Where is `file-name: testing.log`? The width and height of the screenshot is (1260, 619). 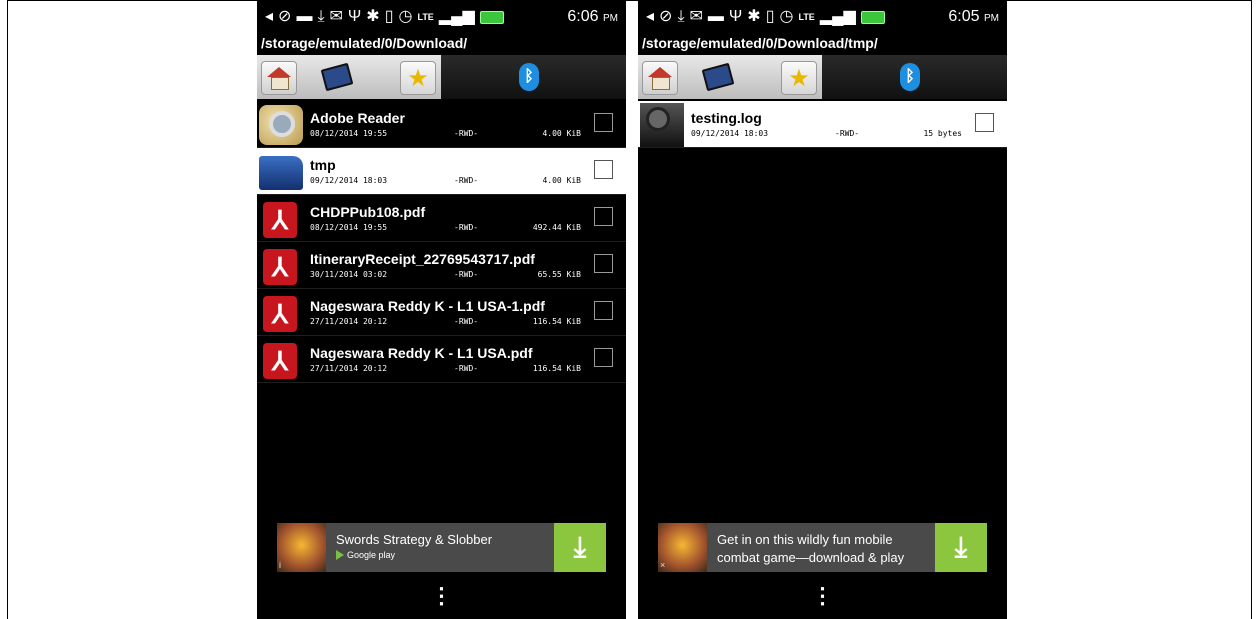 file-name: testing.log is located at coordinates (726, 118).